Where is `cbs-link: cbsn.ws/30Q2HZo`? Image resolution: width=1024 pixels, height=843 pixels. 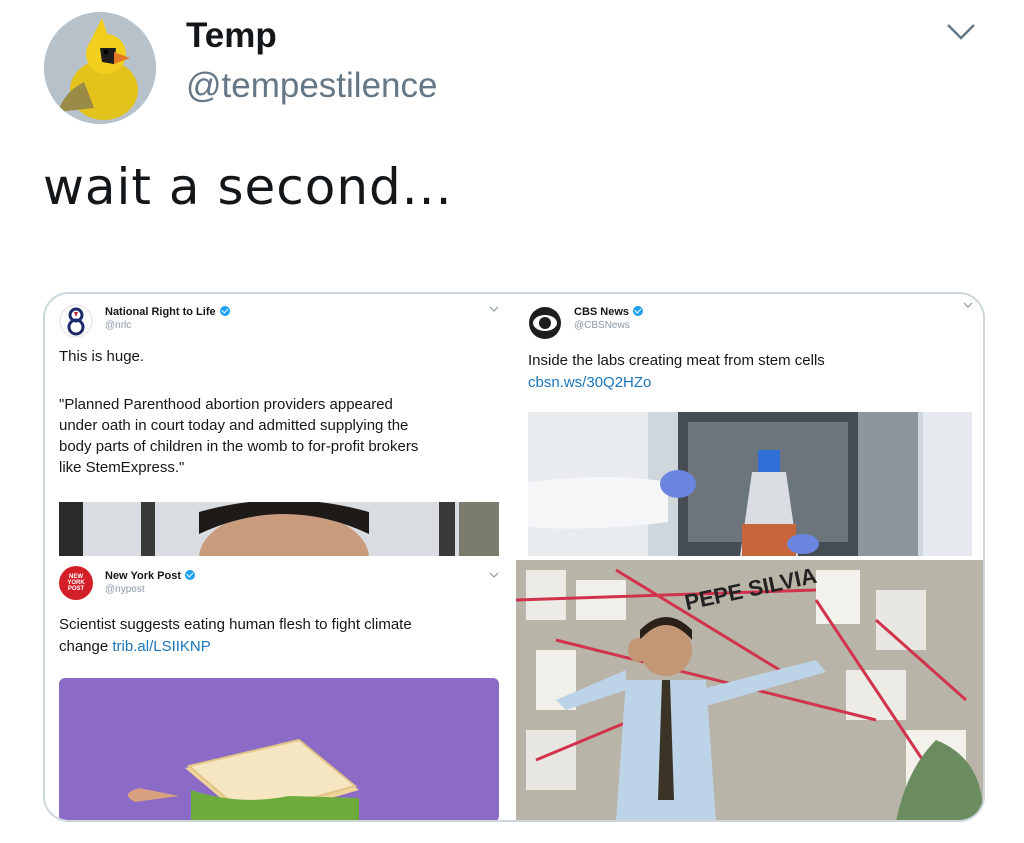
cbs-link: cbsn.ws/30Q2HZo is located at coordinates (589, 382).